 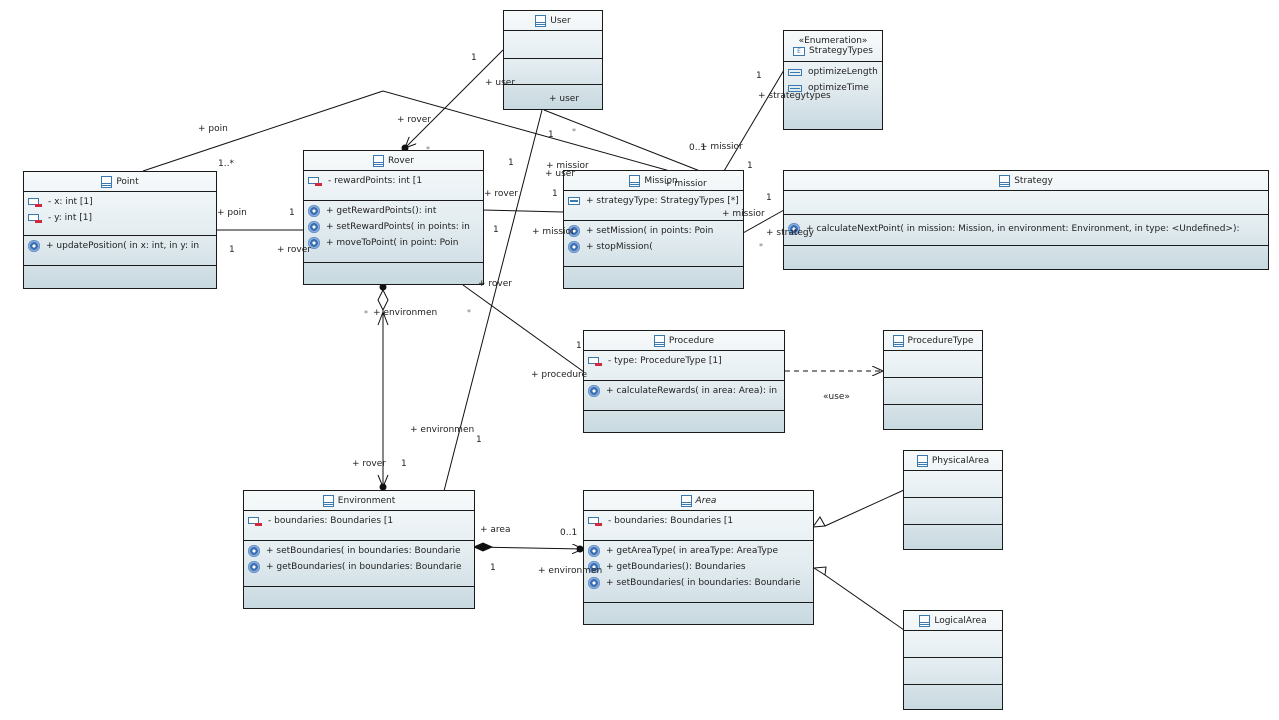 I want to click on operation: + getRewardPoints(): int, so click(x=395, y=211).